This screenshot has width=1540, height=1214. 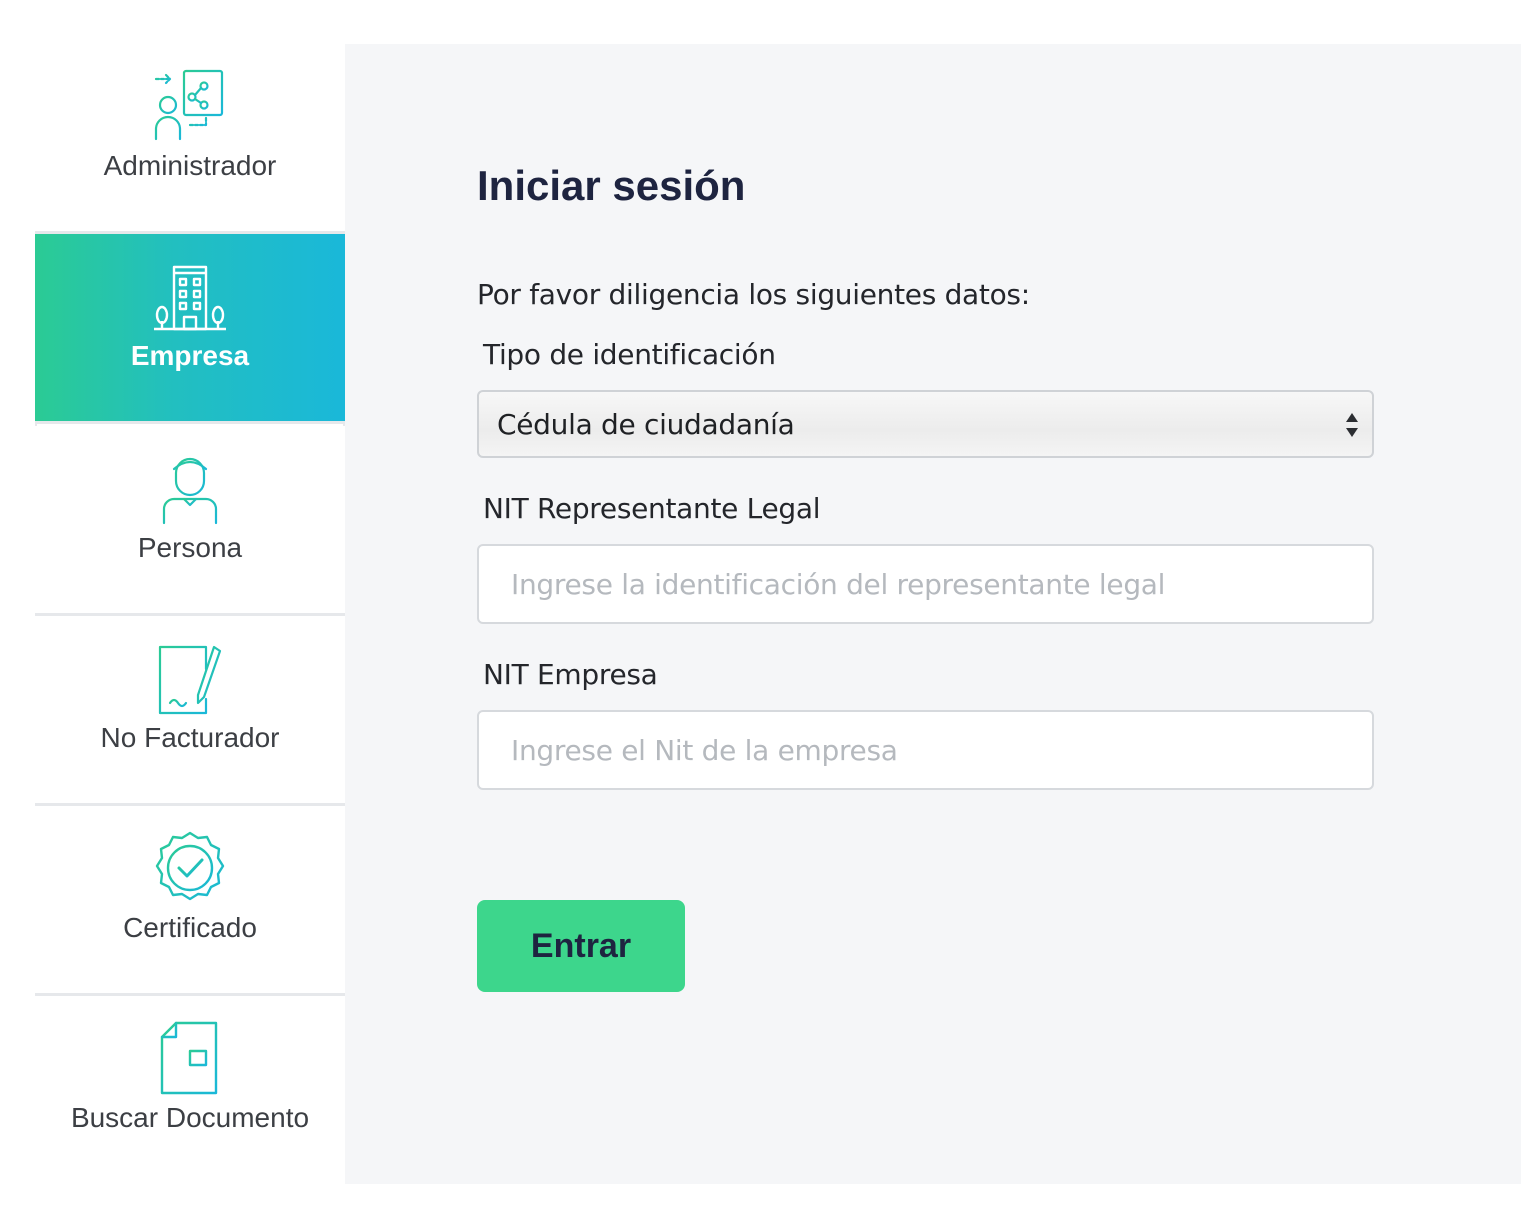 What do you see at coordinates (190, 355) in the screenshot?
I see `sidebar-item-label: Empresa` at bounding box center [190, 355].